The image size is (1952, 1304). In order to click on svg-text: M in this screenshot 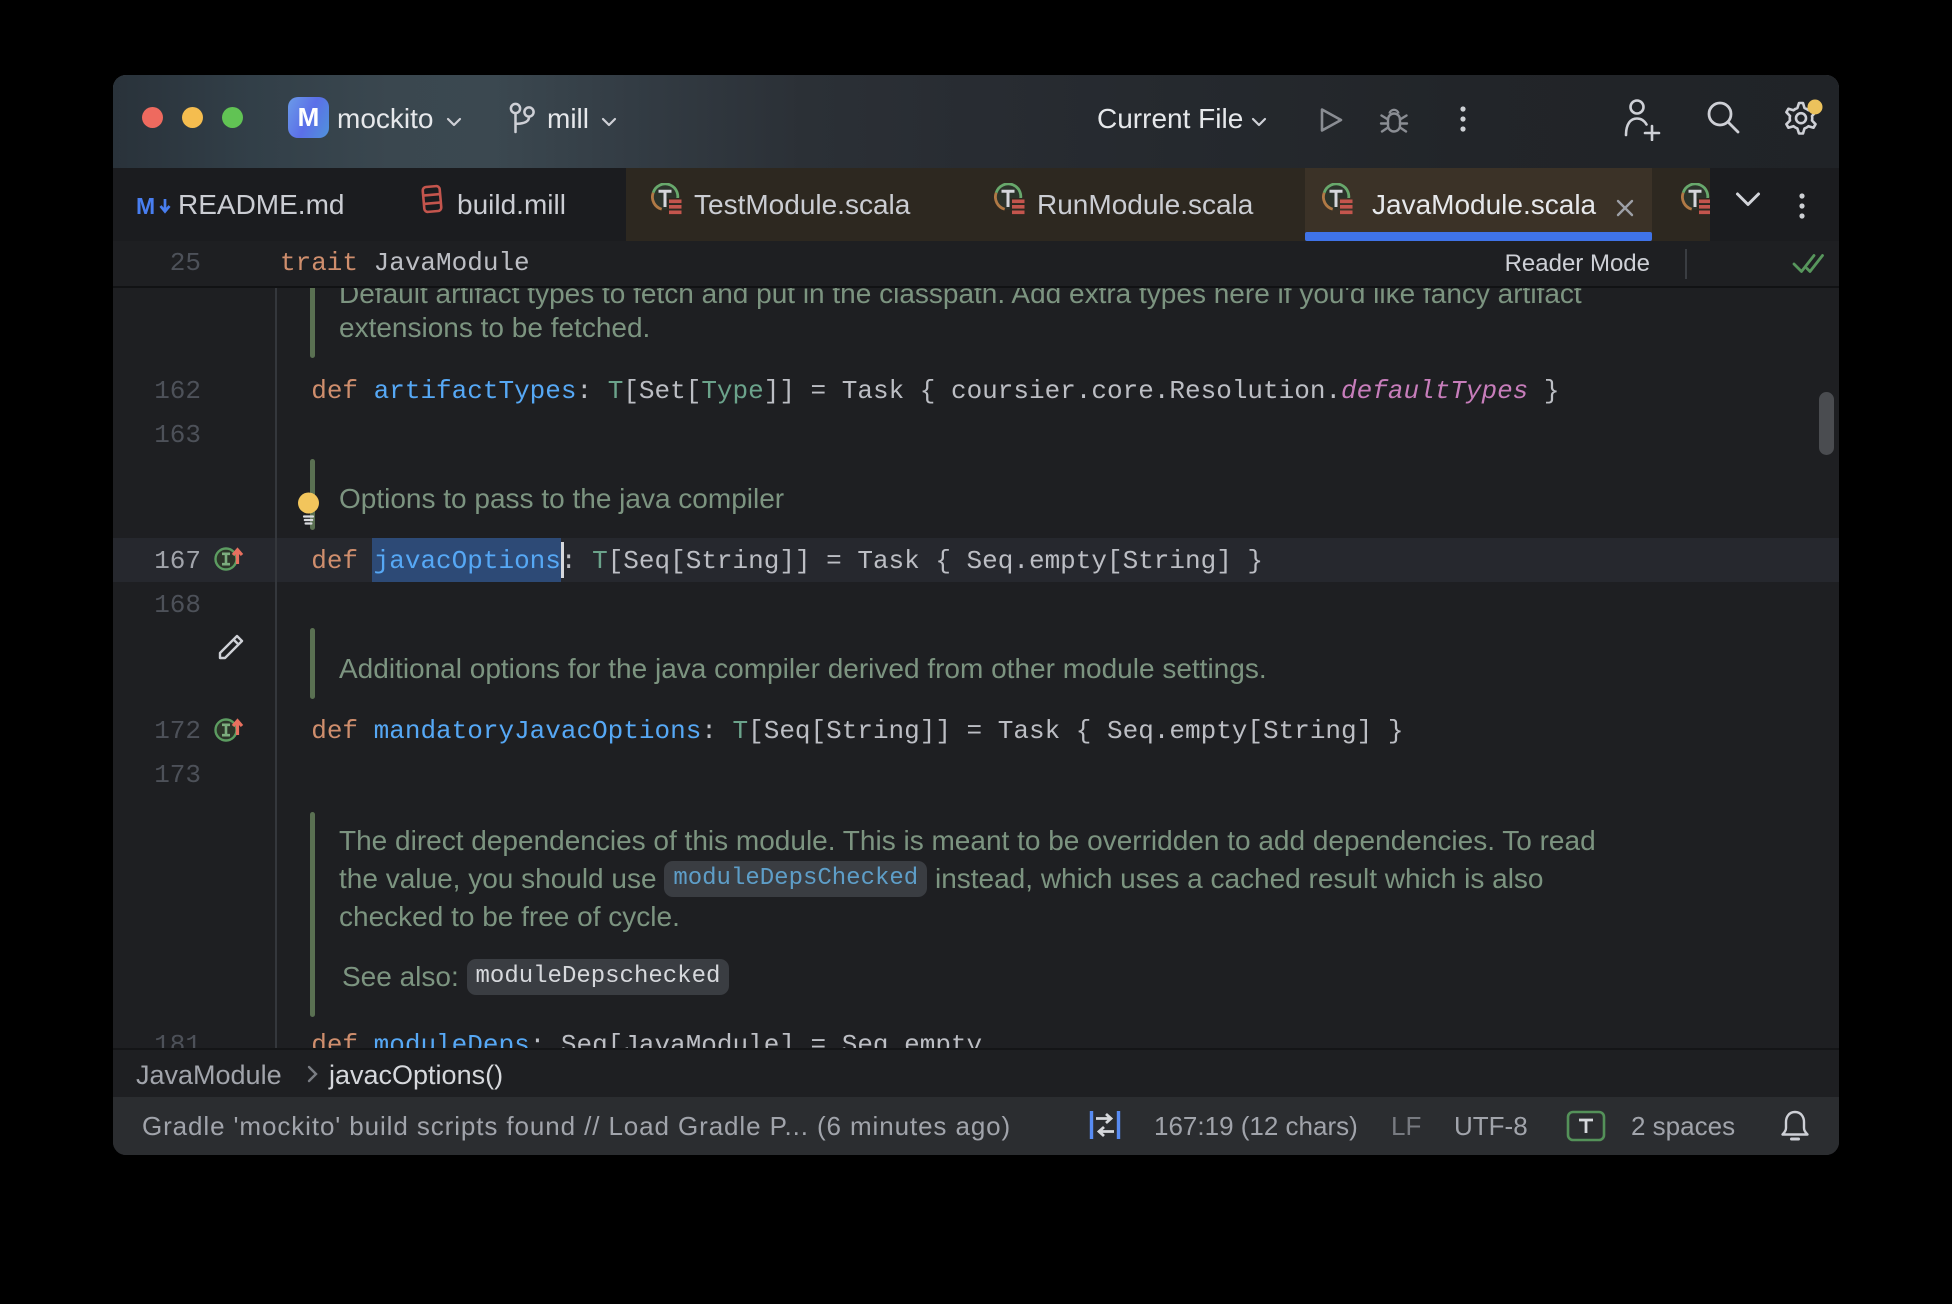, I will do `click(146, 207)`.